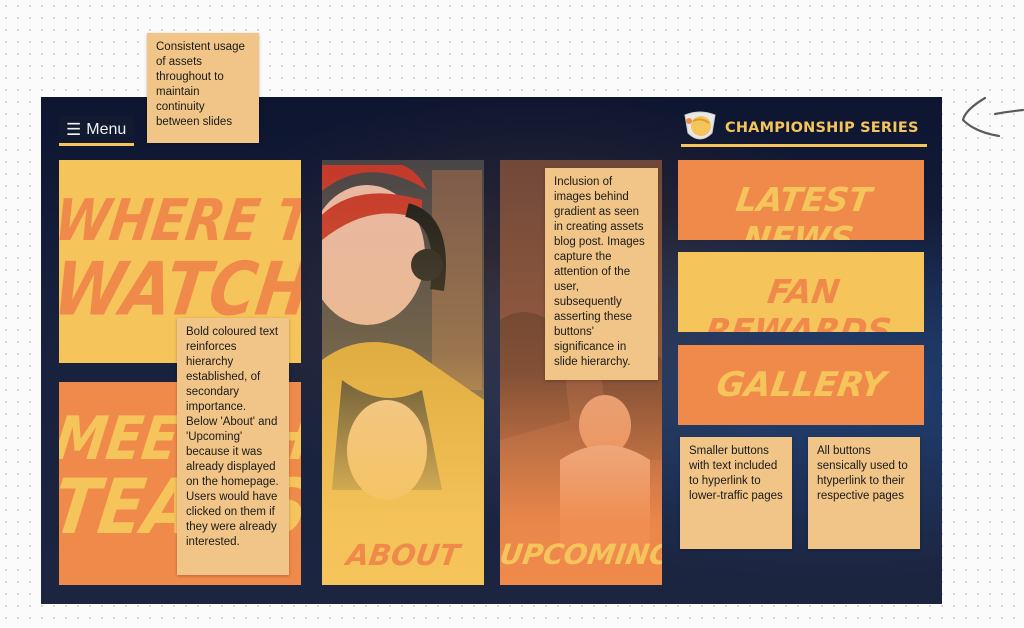 The width and height of the screenshot is (1024, 628). I want to click on gallery-label: GALLERY, so click(801, 385).